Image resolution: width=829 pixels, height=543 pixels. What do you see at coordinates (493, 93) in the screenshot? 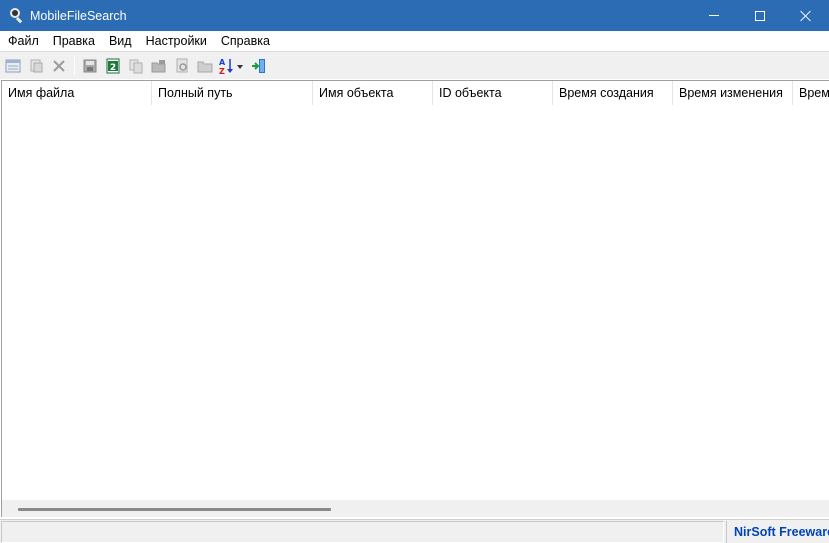
I see `column-header-object-id: ID объекта` at bounding box center [493, 93].